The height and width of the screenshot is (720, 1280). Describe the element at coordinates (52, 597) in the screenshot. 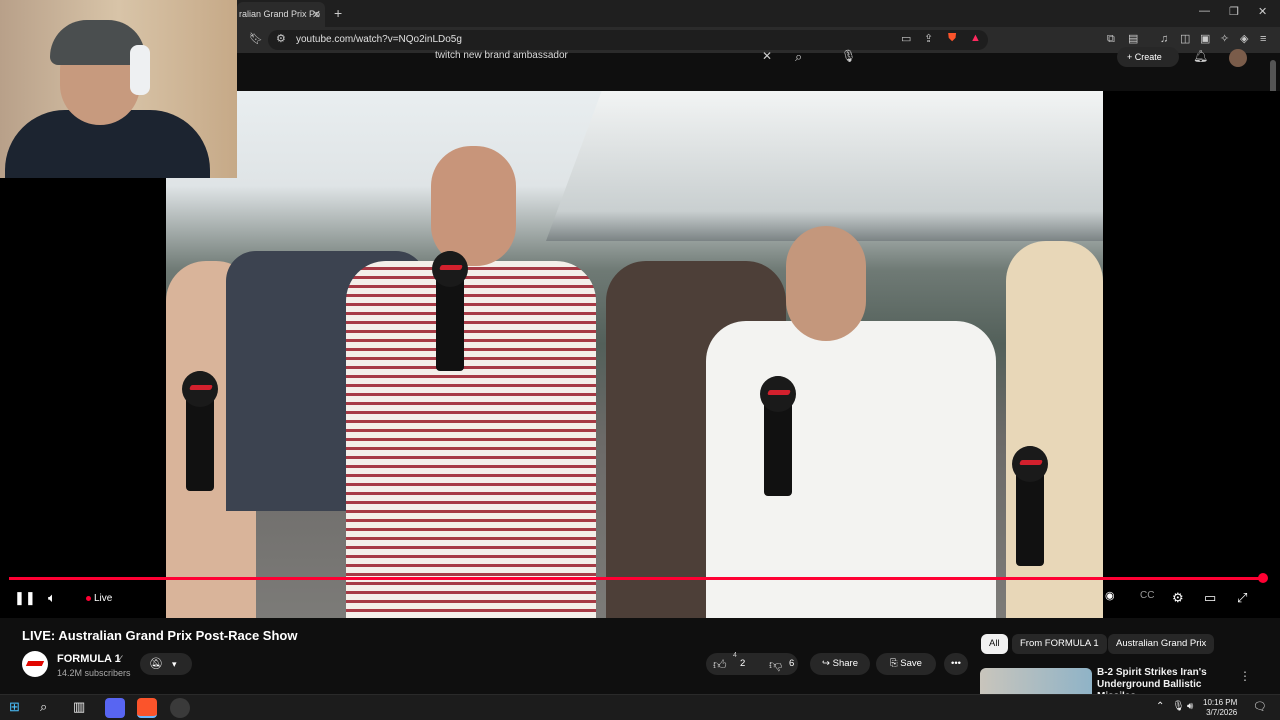

I see `volume-icon: 🔈︎` at that location.